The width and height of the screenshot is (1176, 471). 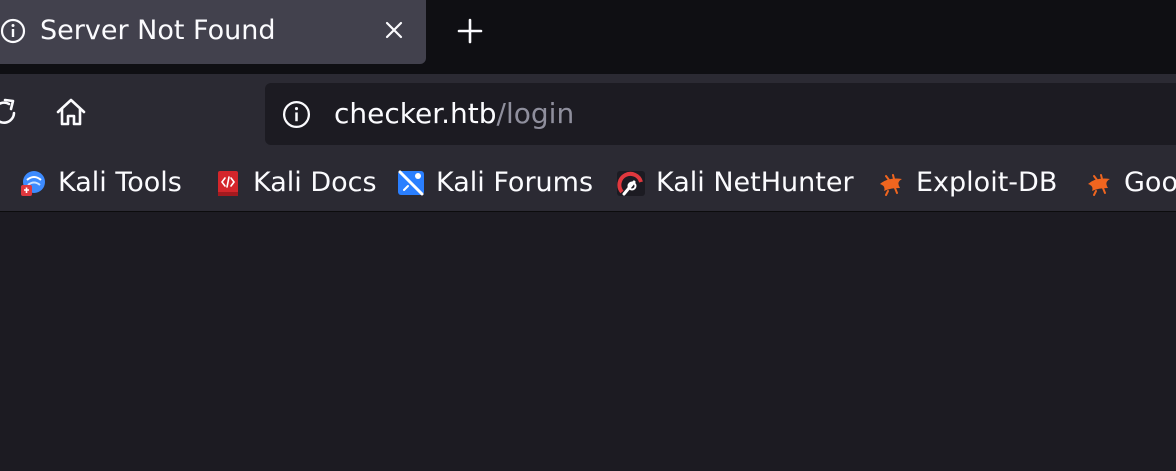 I want to click on bookmark-kali-nethunter: Kali NetHunter, so click(x=735, y=183).